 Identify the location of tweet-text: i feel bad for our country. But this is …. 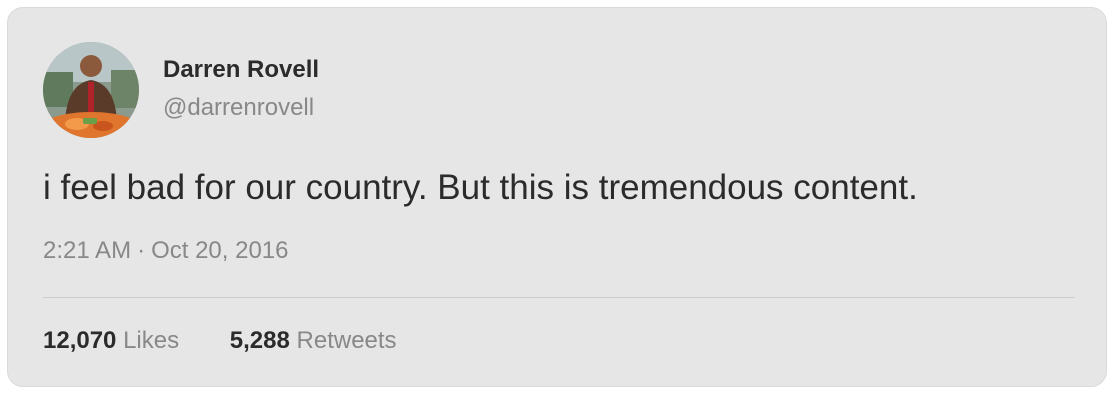
(480, 187).